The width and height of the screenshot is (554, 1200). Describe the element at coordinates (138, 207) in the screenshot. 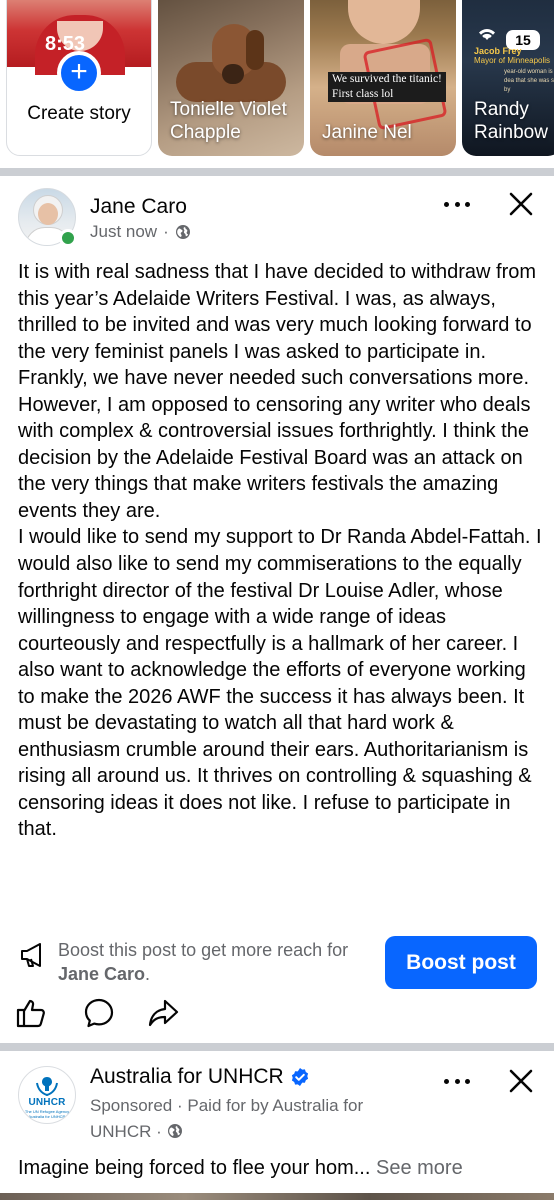

I see `post-author-name: Jane Caro` at that location.